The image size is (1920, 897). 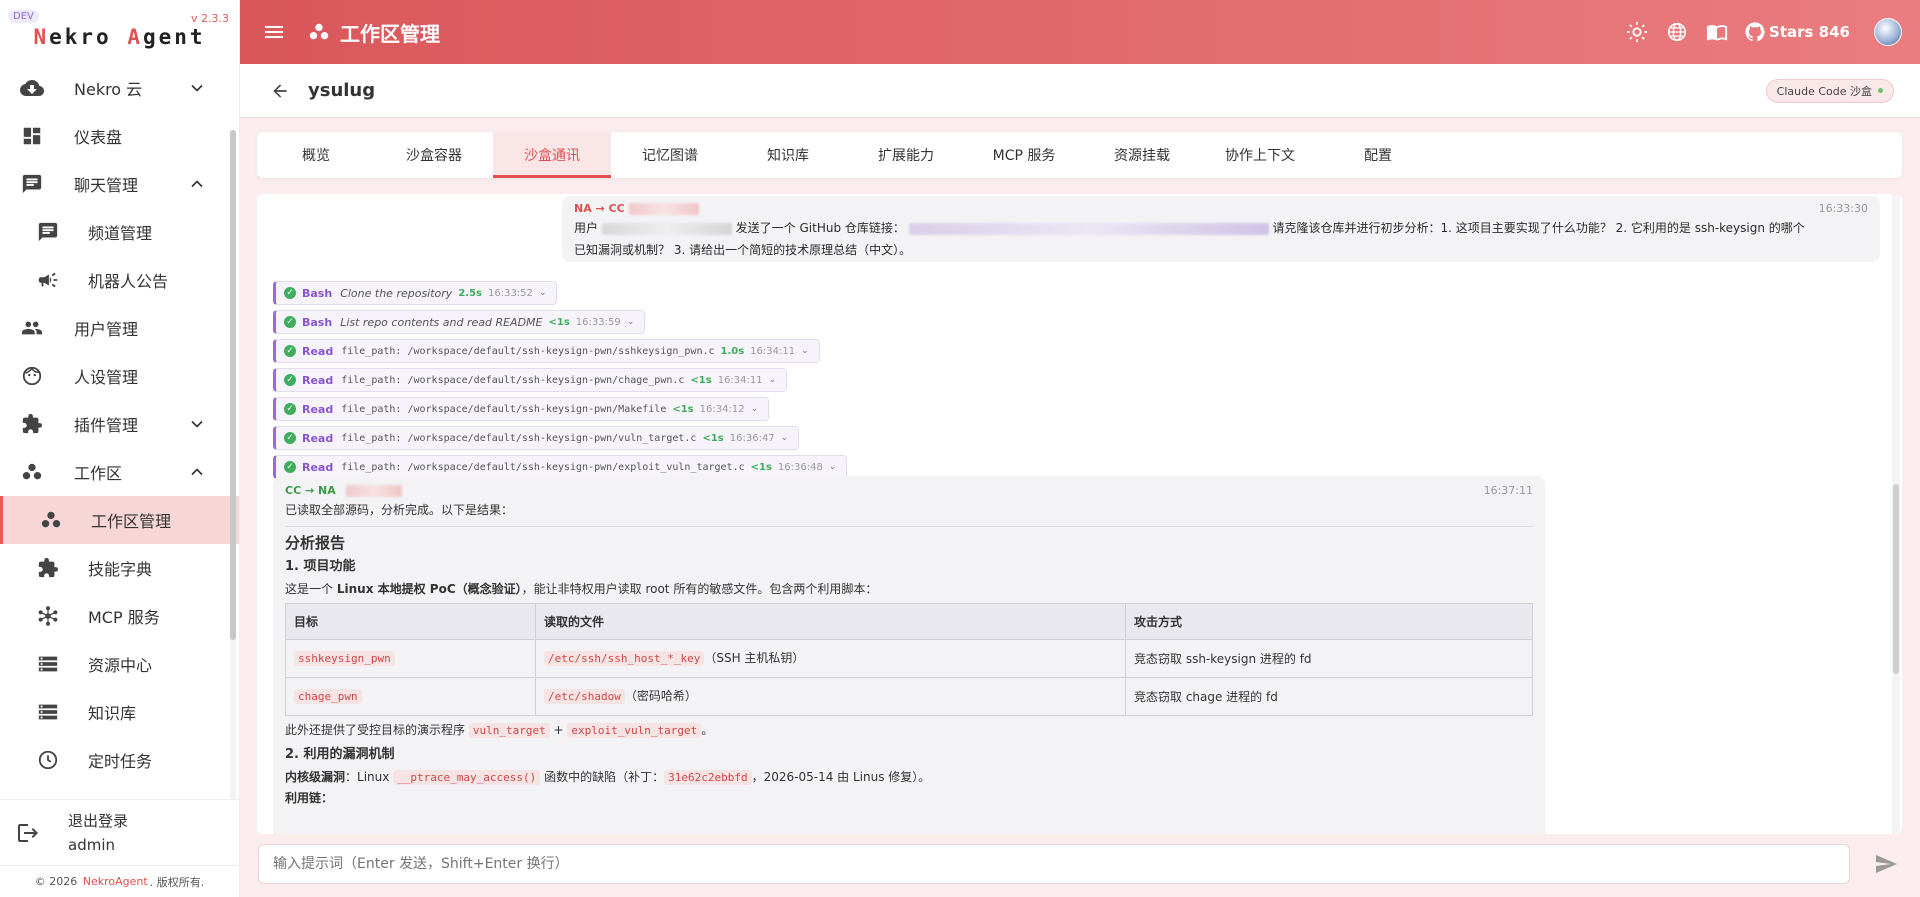 What do you see at coordinates (119, 136) in the screenshot?
I see `sidebar-item-dashboard: 仪表盘` at bounding box center [119, 136].